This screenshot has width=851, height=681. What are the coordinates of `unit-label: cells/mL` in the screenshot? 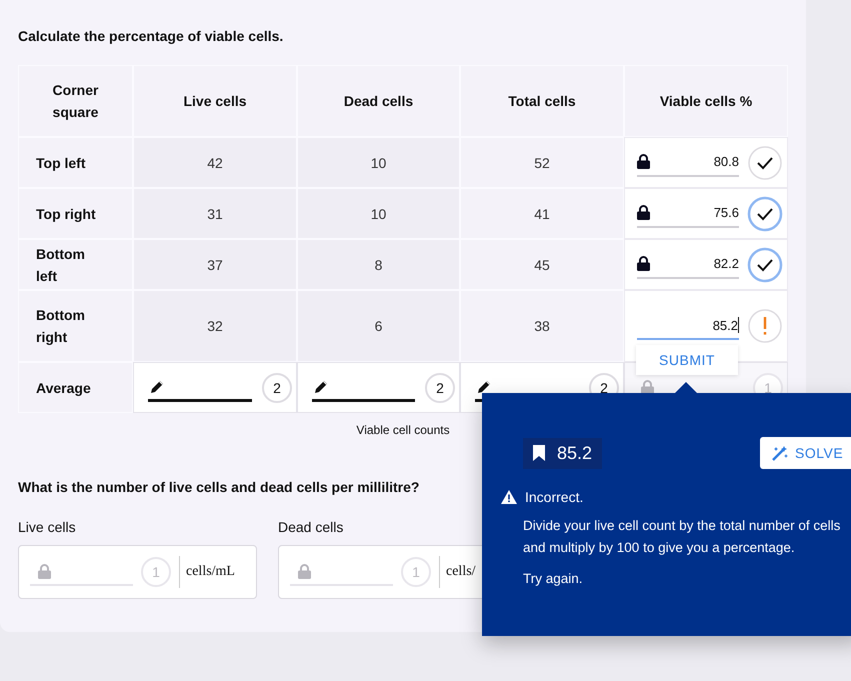 It's located at (207, 572).